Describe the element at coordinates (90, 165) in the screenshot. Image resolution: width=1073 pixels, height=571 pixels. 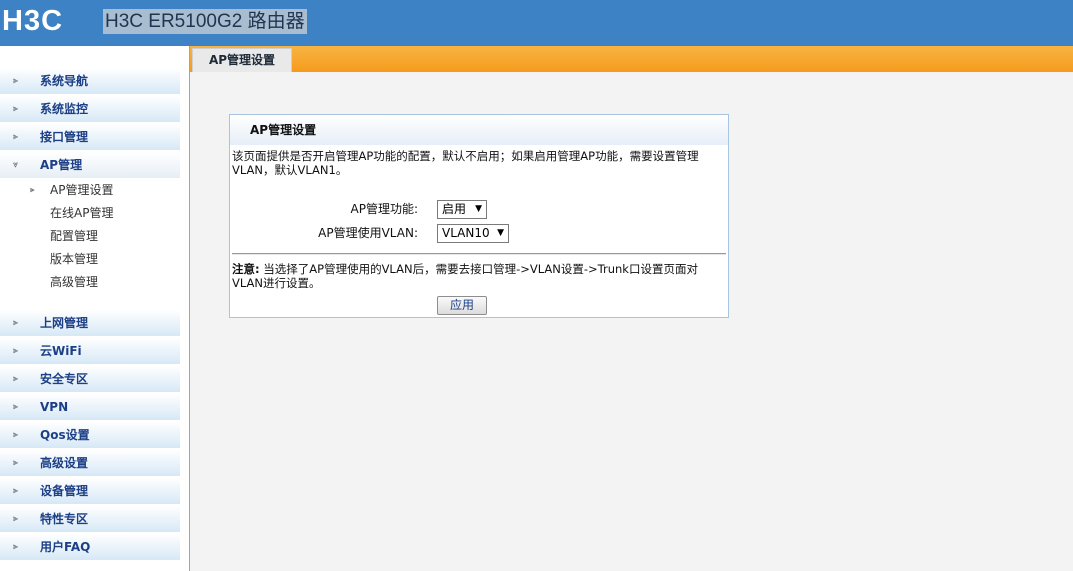
I see `sidebar-item-ap-management: ⩔ AP管理` at that location.